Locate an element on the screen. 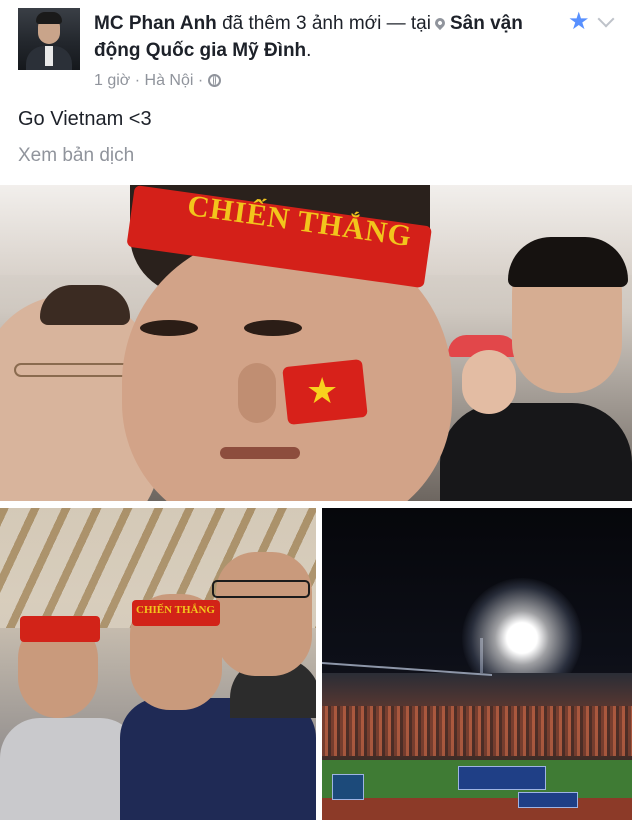  chevron-down-icon is located at coordinates (606, 19).